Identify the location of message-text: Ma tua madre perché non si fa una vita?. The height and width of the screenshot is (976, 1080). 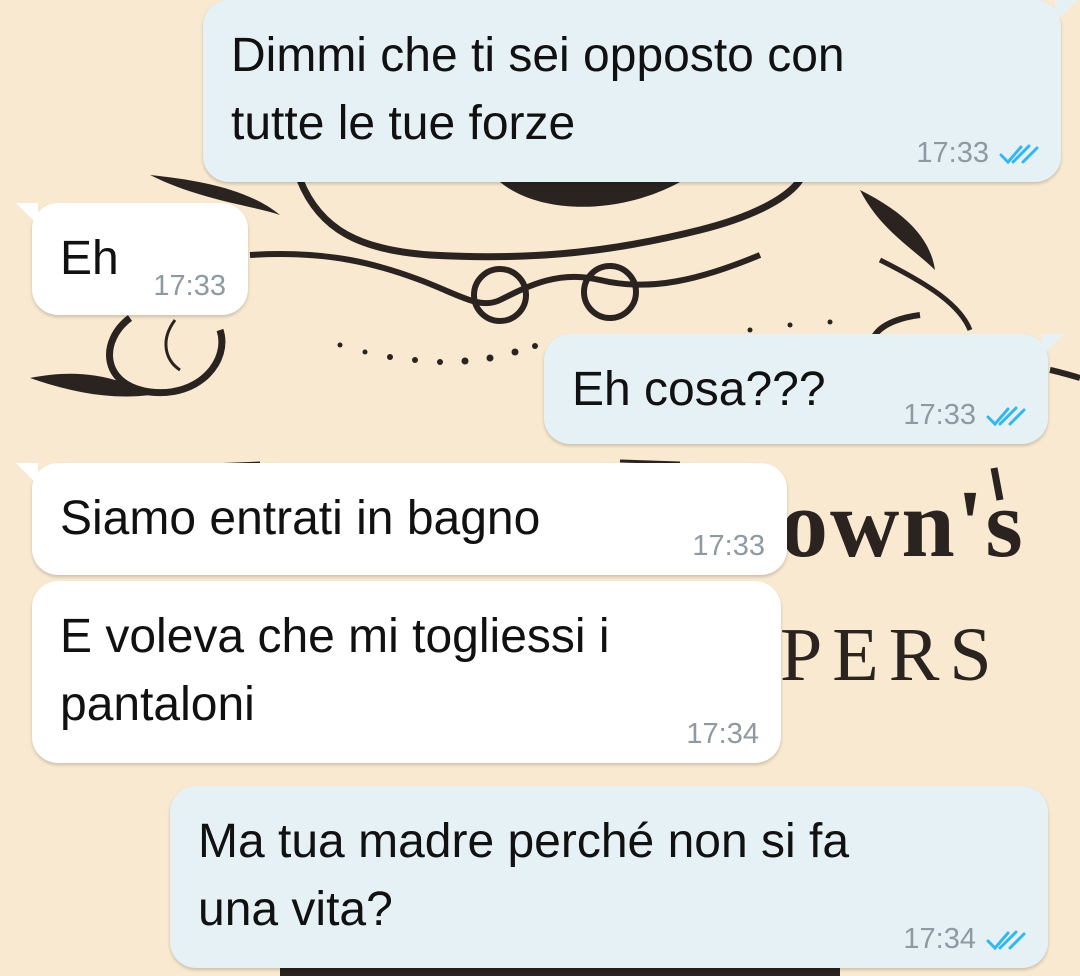
(524, 875).